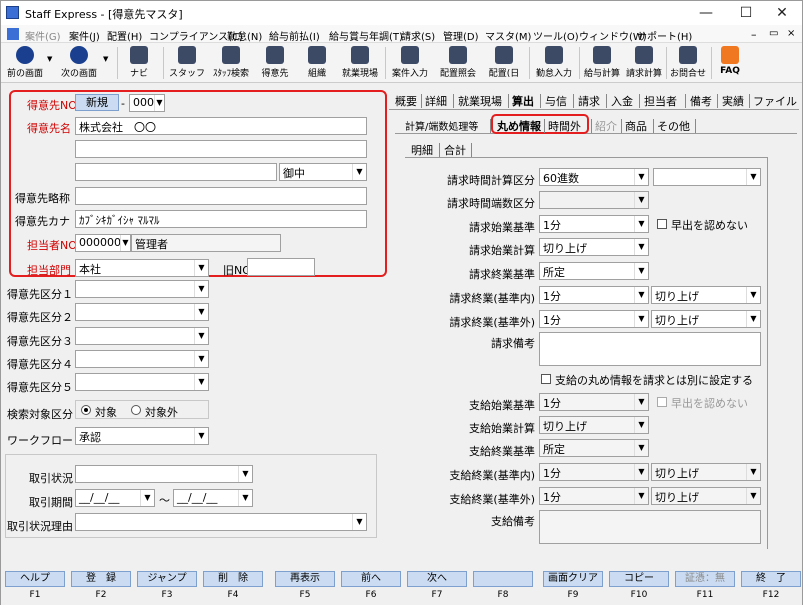  I want to click on menu-item: 勤怠(N), so click(244, 35).